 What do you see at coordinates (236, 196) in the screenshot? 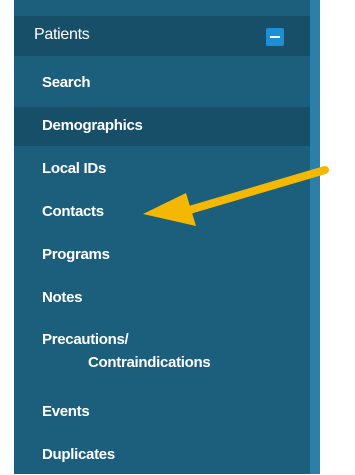
I see `arrow-pointer-icon` at bounding box center [236, 196].